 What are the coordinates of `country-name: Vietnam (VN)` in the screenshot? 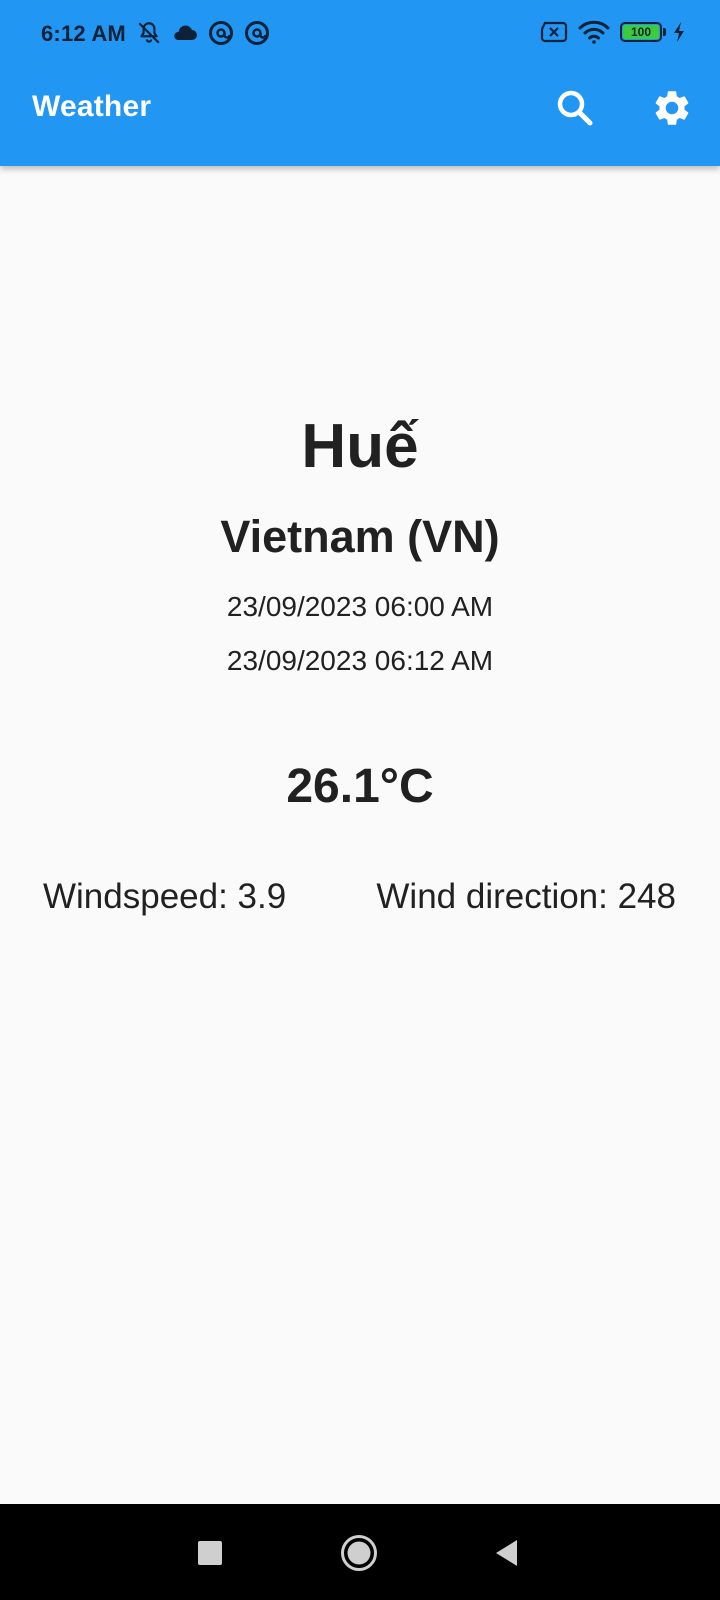 It's located at (360, 536).